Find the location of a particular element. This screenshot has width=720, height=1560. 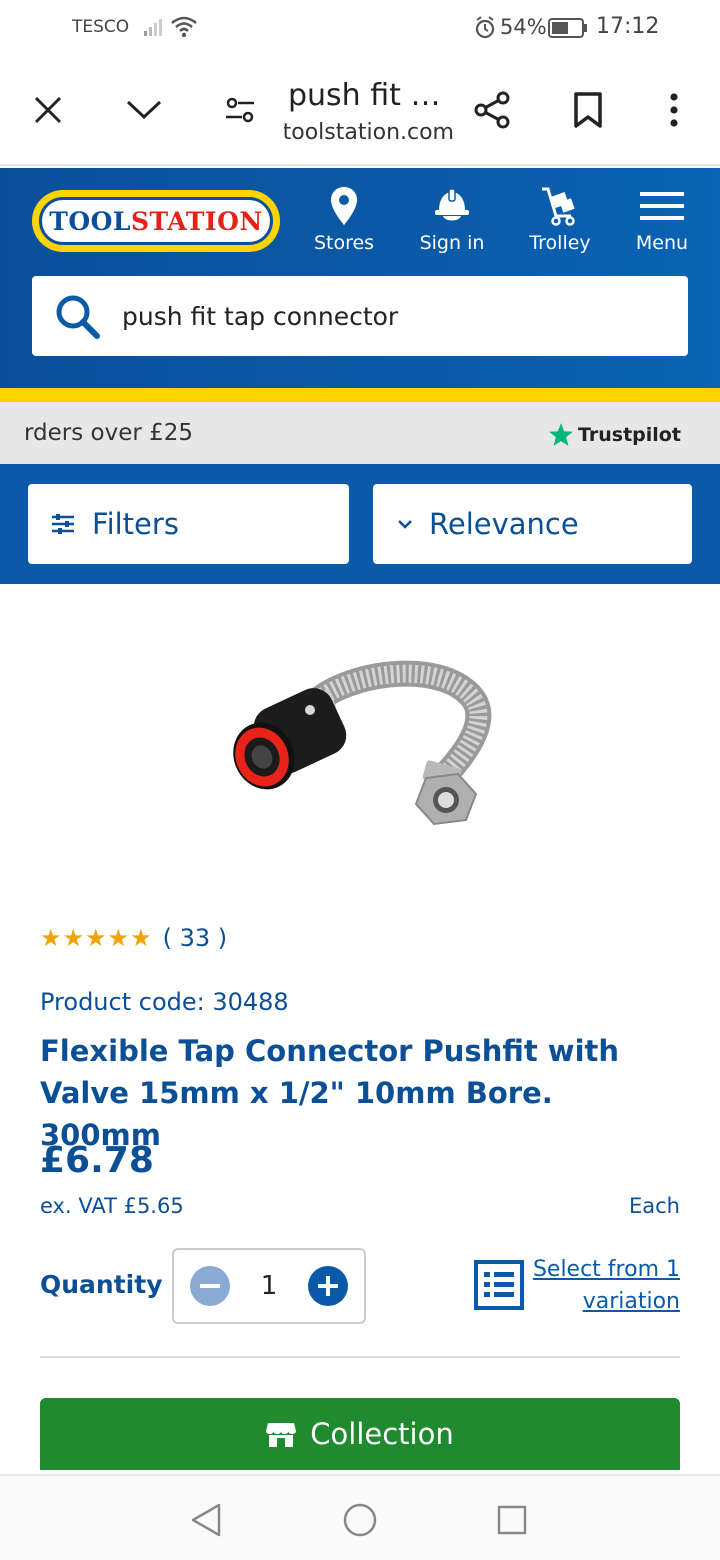

recents-icon is located at coordinates (512, 1520).